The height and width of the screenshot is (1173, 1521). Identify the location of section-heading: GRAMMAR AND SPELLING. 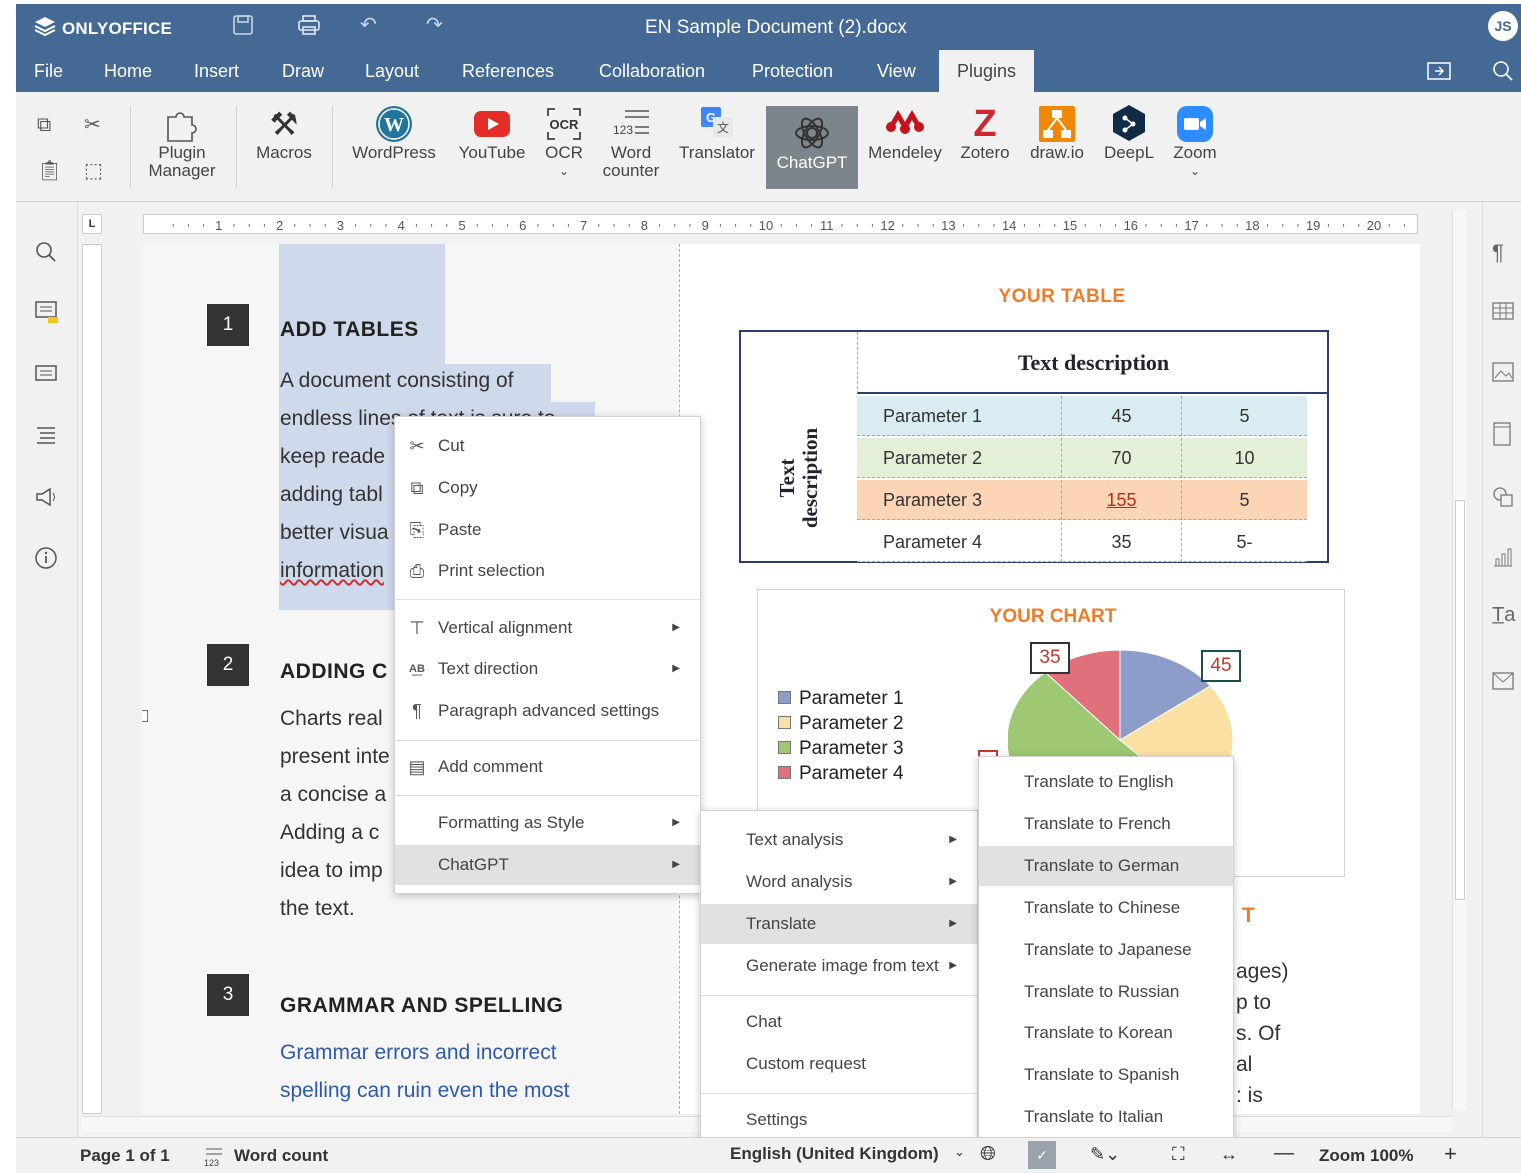
(422, 1005).